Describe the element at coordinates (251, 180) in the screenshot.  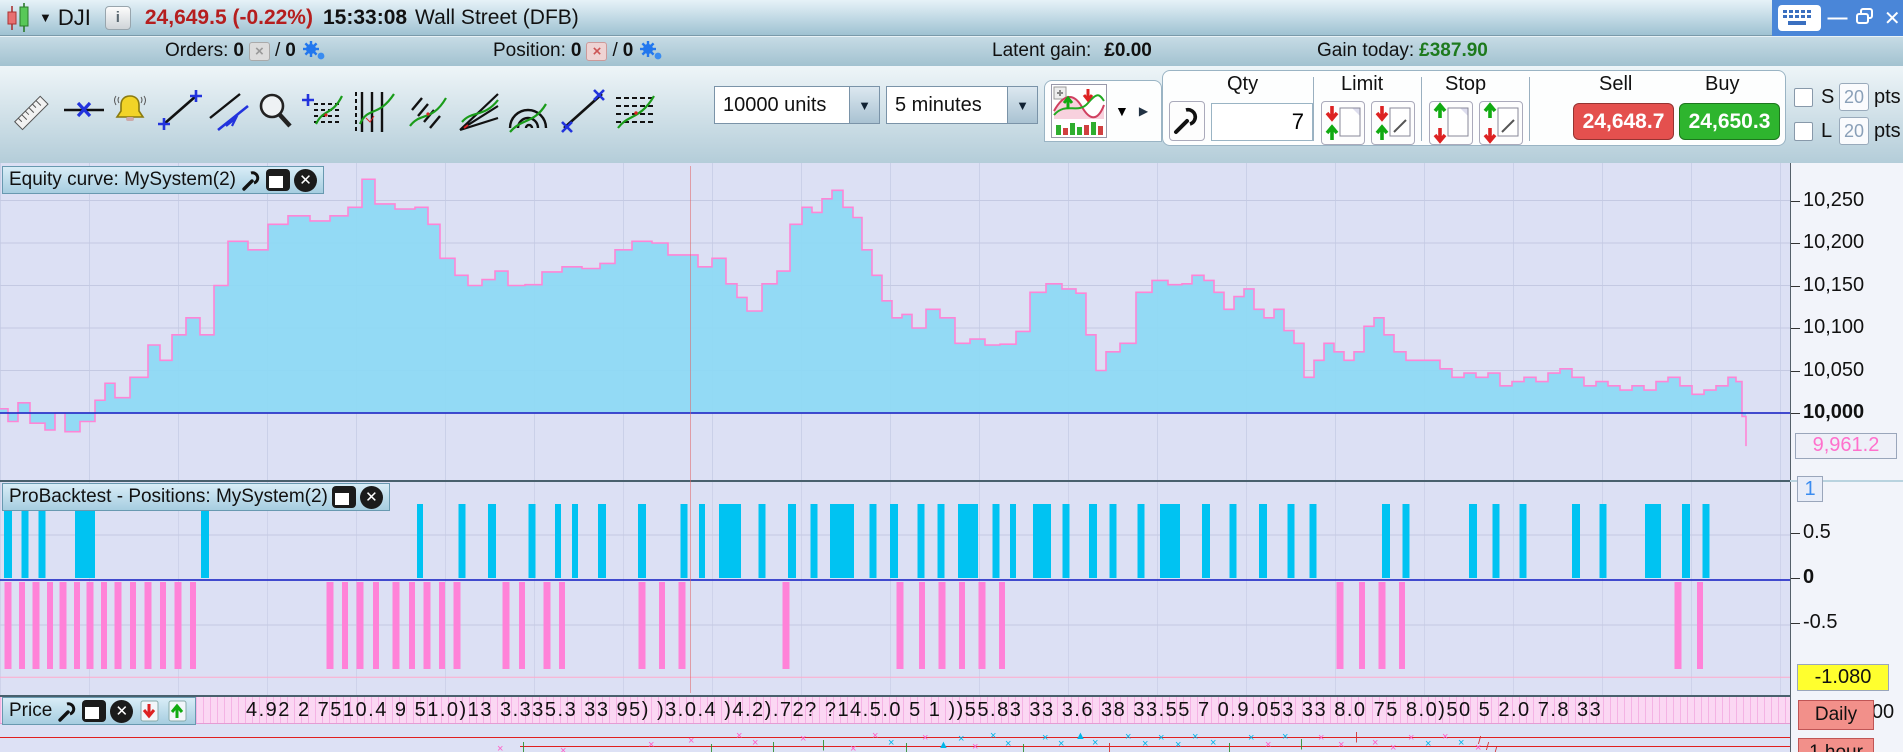
I see `equity-settings-wrench-icon` at that location.